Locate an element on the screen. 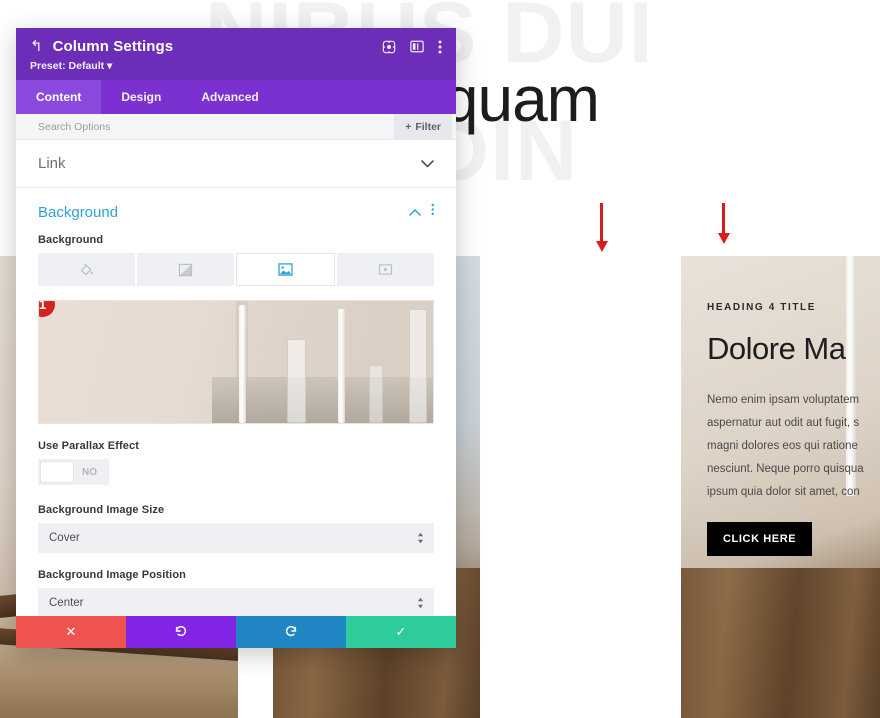 This screenshot has height=718, width=880. target-focus-icon is located at coordinates (389, 47).